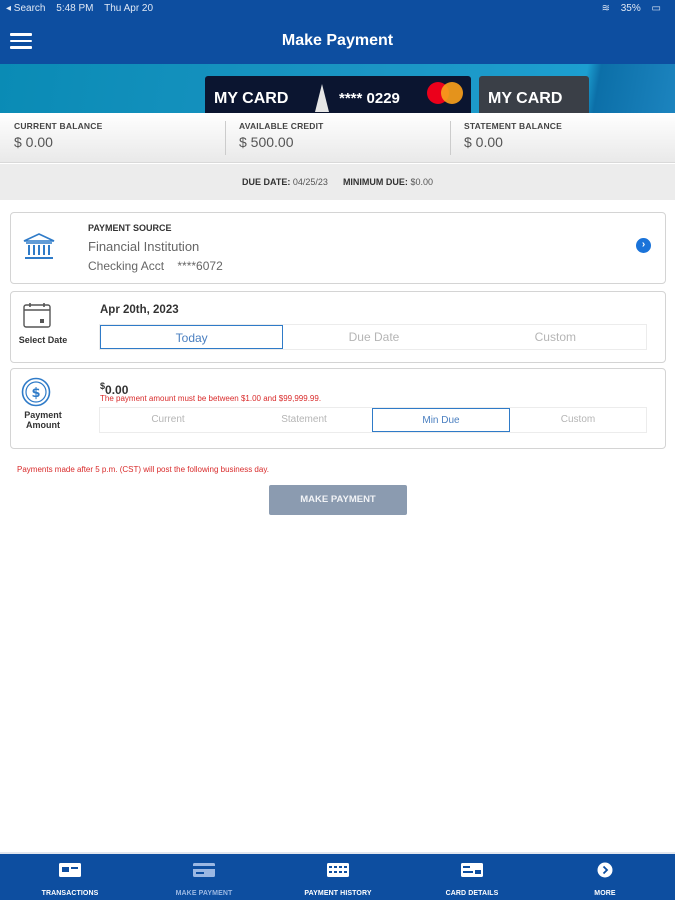  I want to click on card-details-icon, so click(472, 870).